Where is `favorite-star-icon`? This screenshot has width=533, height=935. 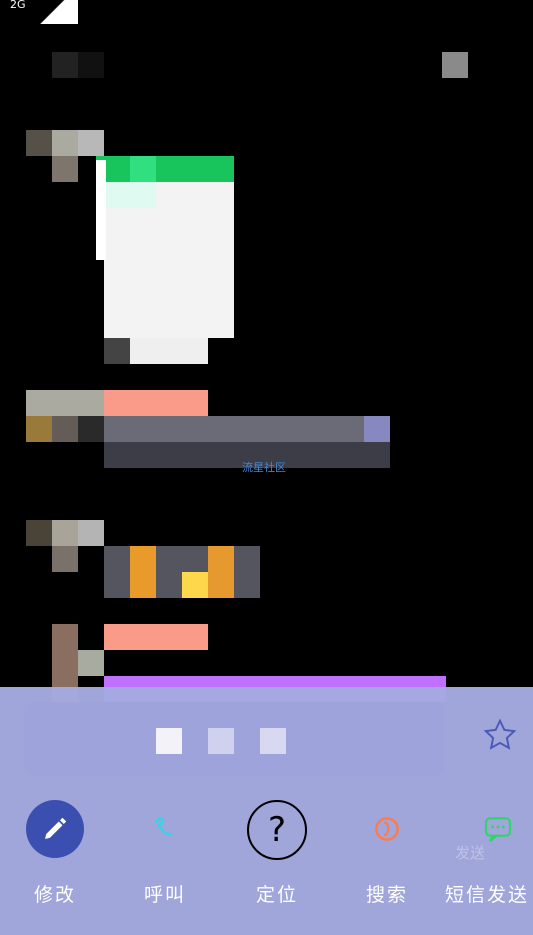 favorite-star-icon is located at coordinates (500, 735).